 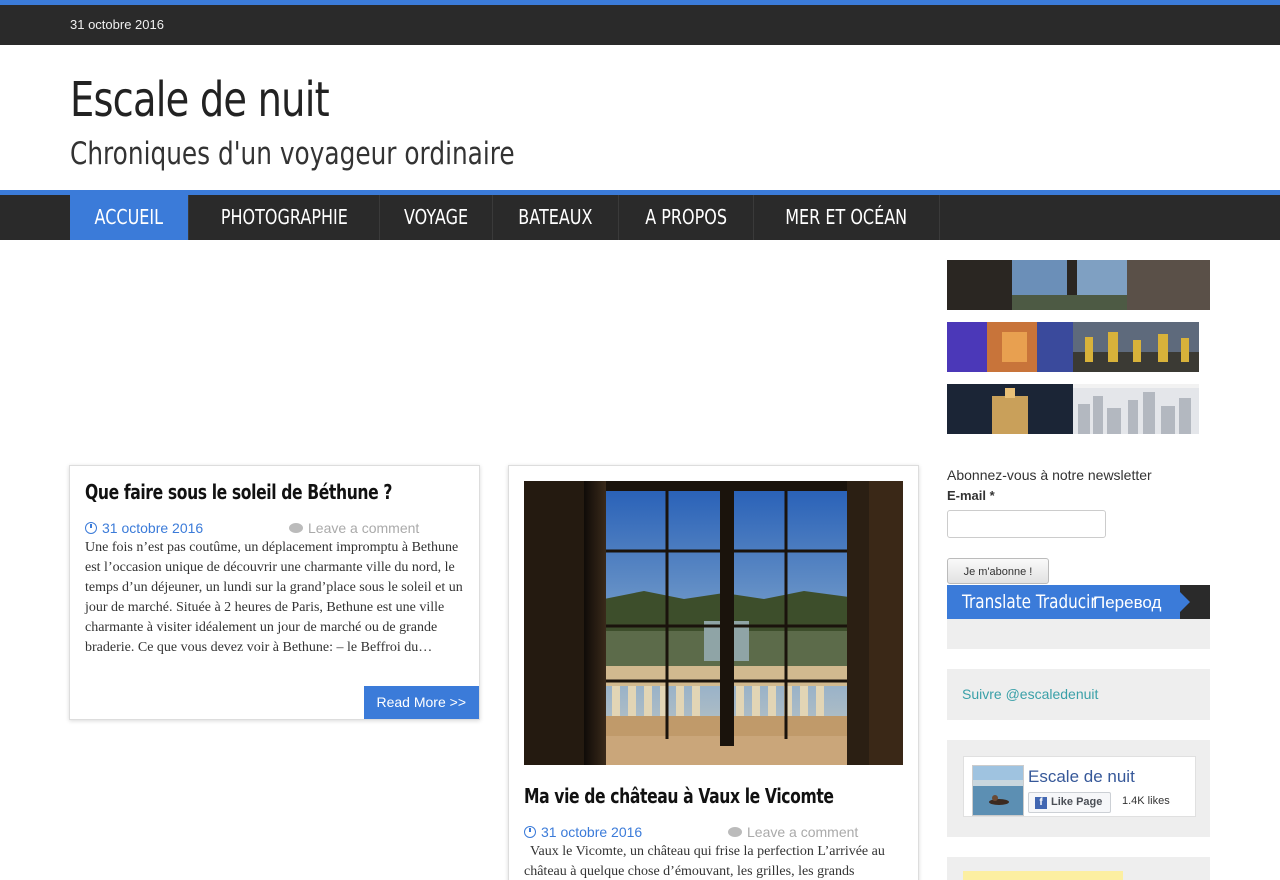 I want to click on gallery-thumbnail-city-skyline, so click(x=1136, y=409).